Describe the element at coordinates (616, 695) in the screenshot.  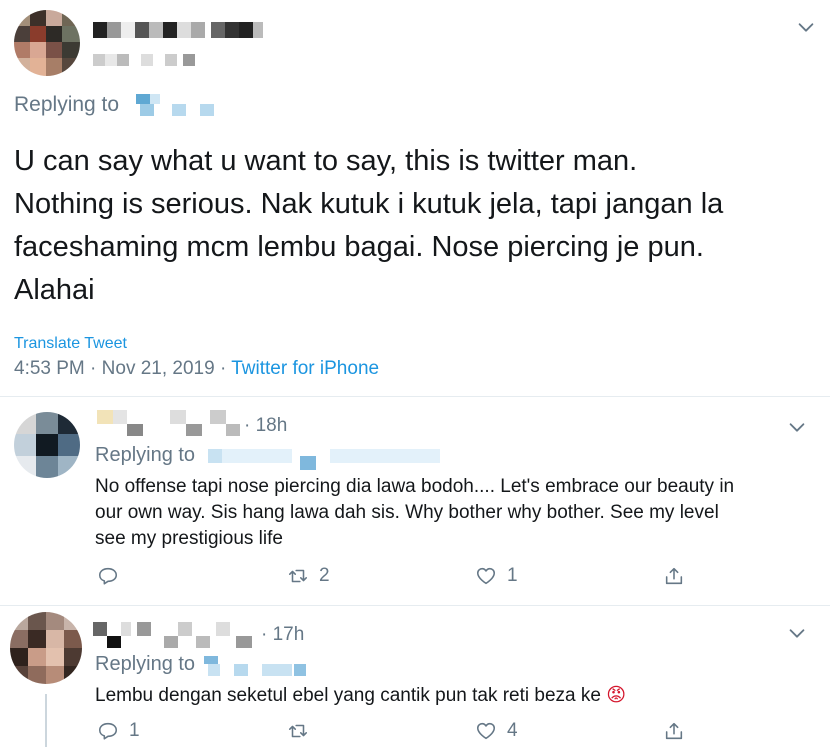
I see `angry-face-emoji: 😡` at that location.